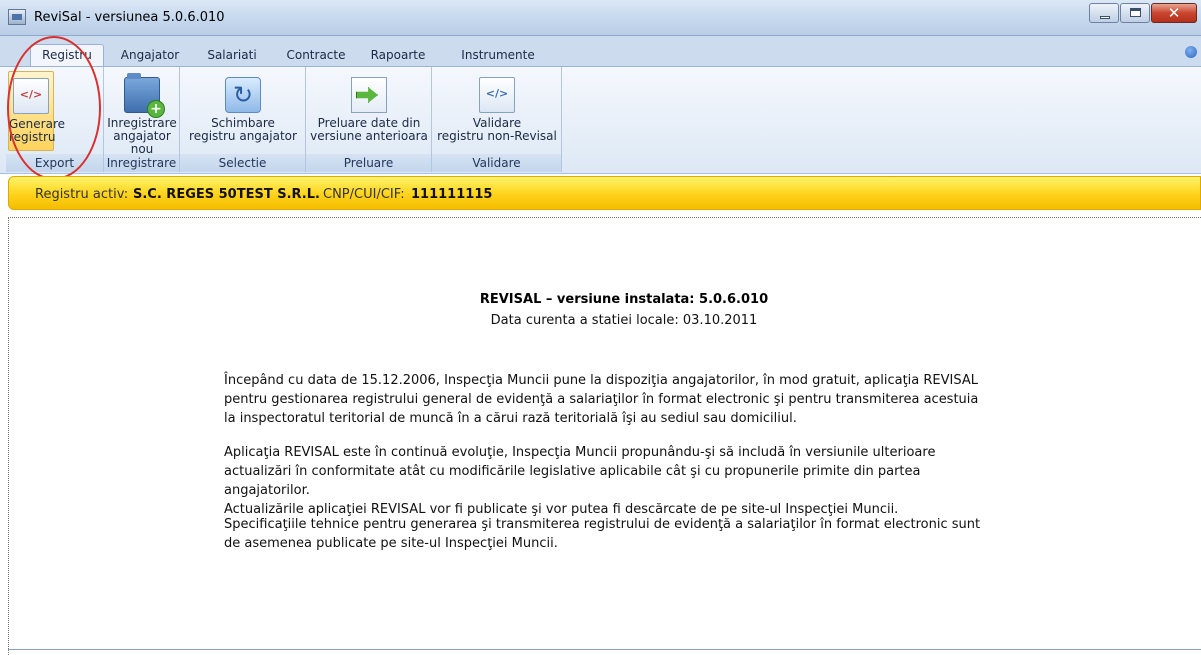  I want to click on maximize-icon, so click(1135, 12).